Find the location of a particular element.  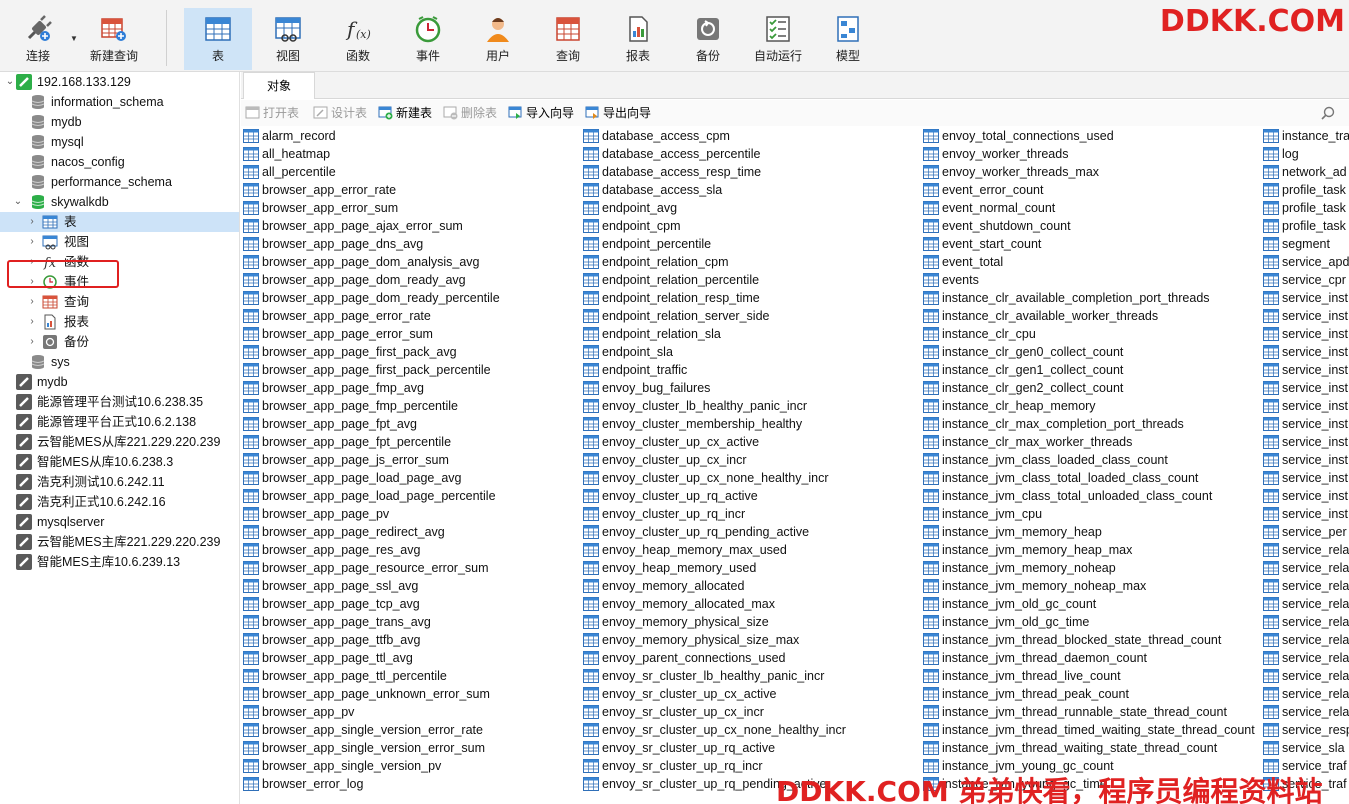

table-name: profile_task is located at coordinates (1314, 190).